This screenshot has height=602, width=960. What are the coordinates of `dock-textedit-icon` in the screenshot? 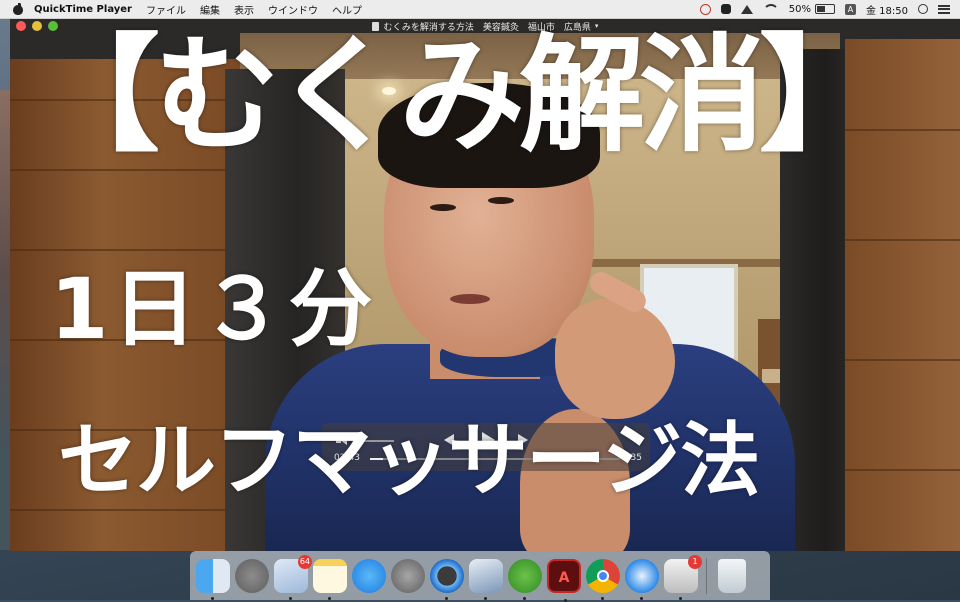 It's located at (330, 579).